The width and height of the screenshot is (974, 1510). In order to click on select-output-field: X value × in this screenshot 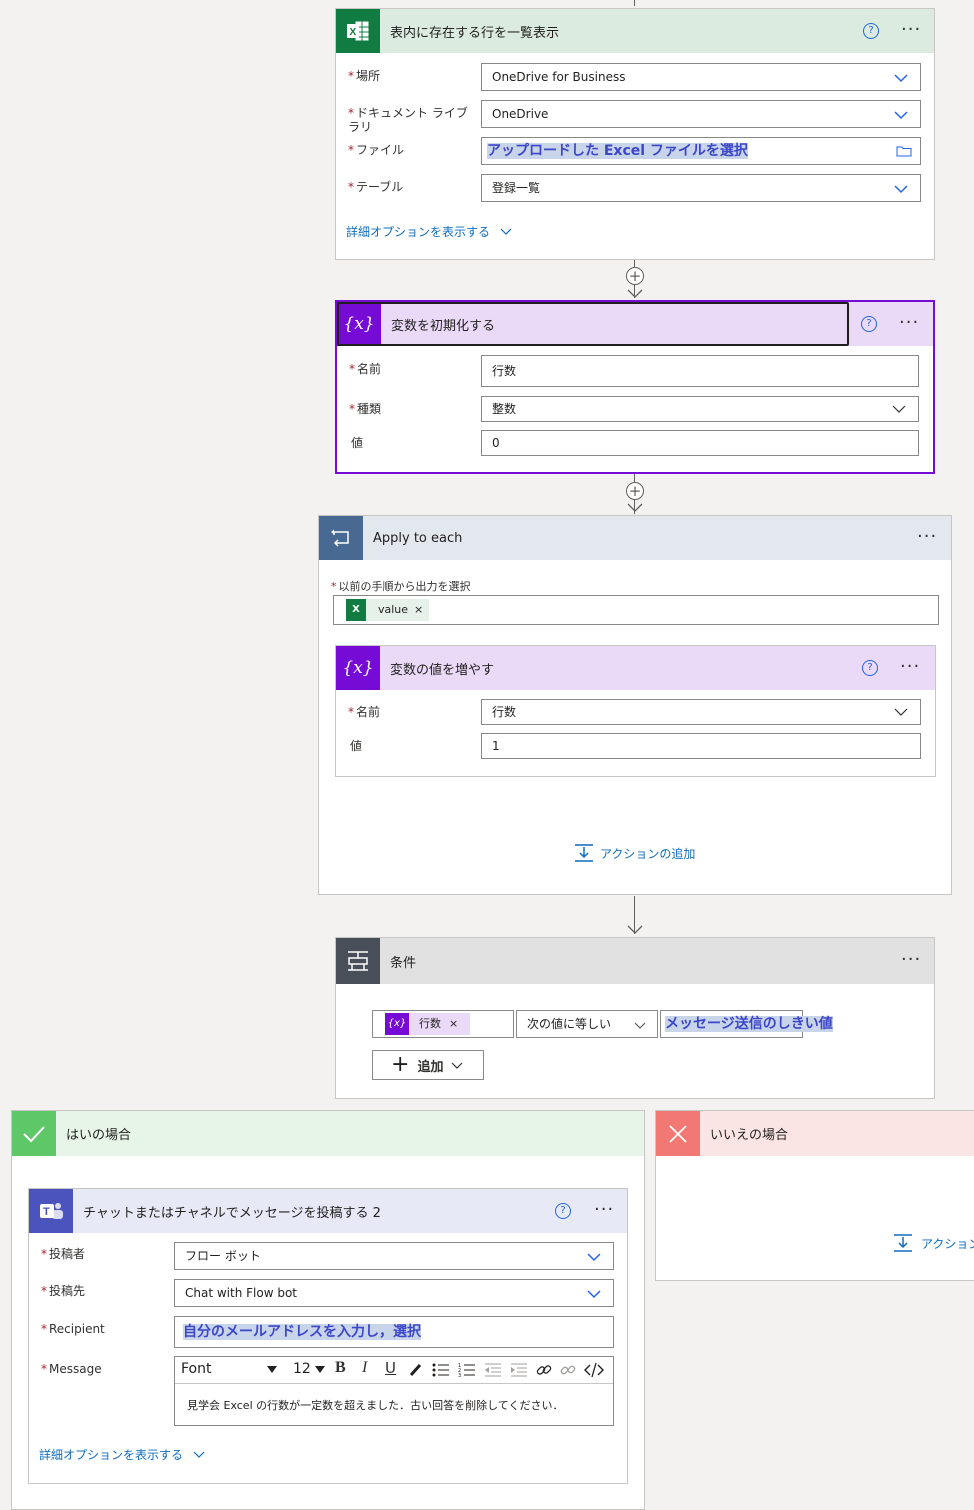, I will do `click(636, 610)`.